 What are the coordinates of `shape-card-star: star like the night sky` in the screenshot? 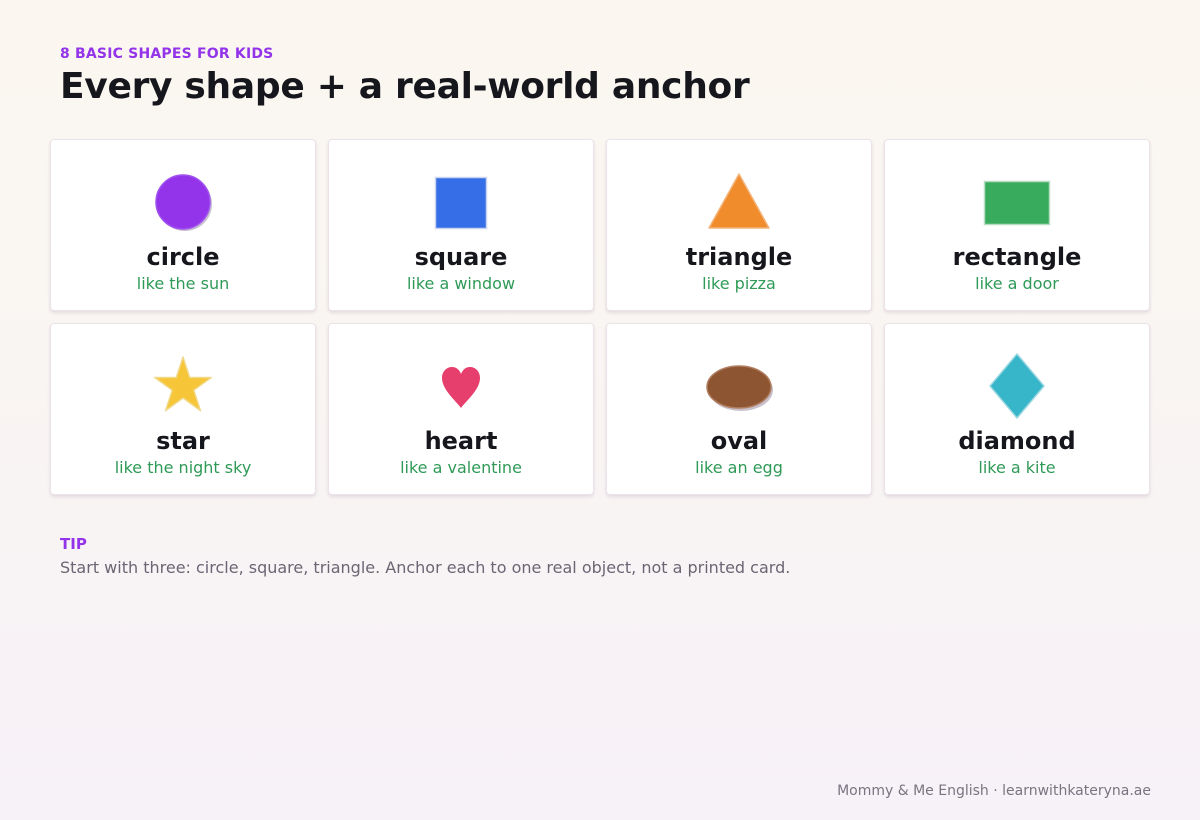 It's located at (183, 409).